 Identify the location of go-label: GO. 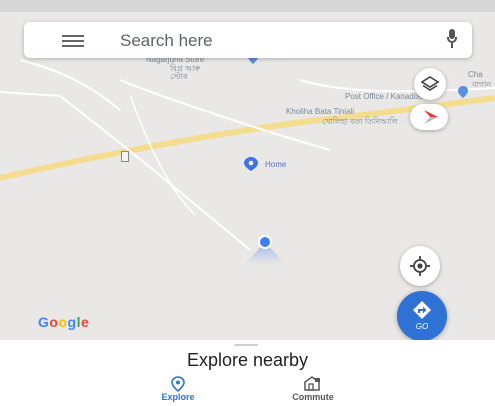
(422, 326).